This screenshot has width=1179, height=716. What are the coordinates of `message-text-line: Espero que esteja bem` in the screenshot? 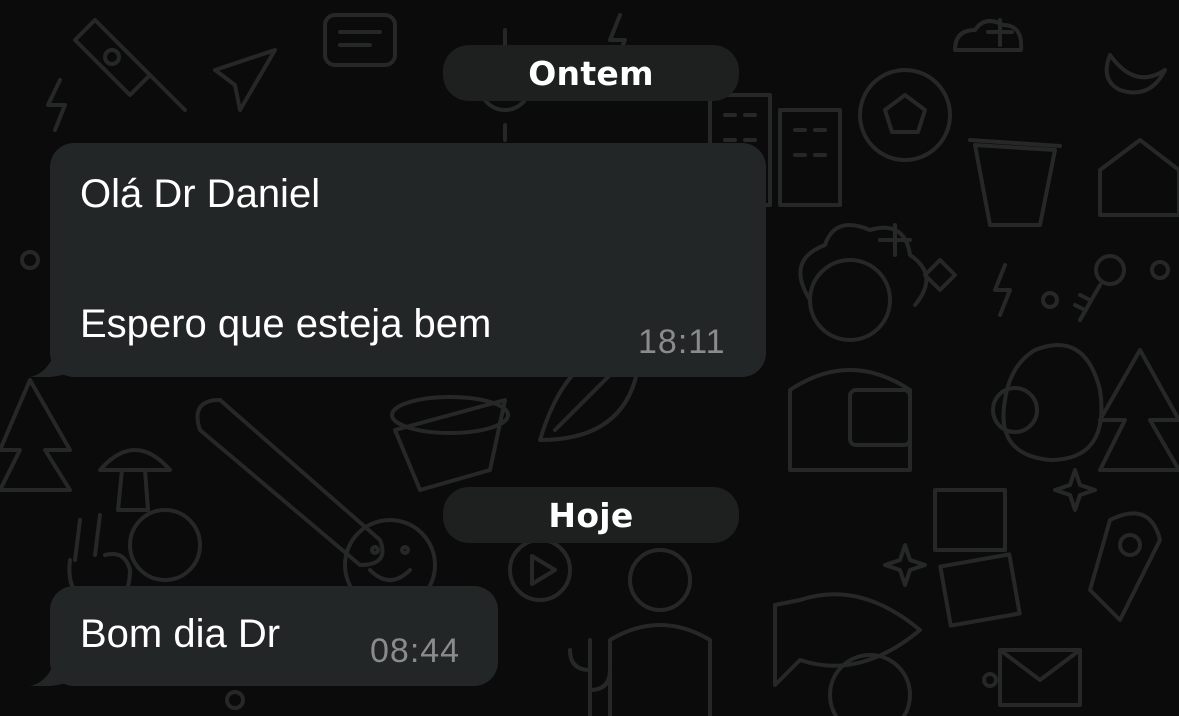 It's located at (286, 324).